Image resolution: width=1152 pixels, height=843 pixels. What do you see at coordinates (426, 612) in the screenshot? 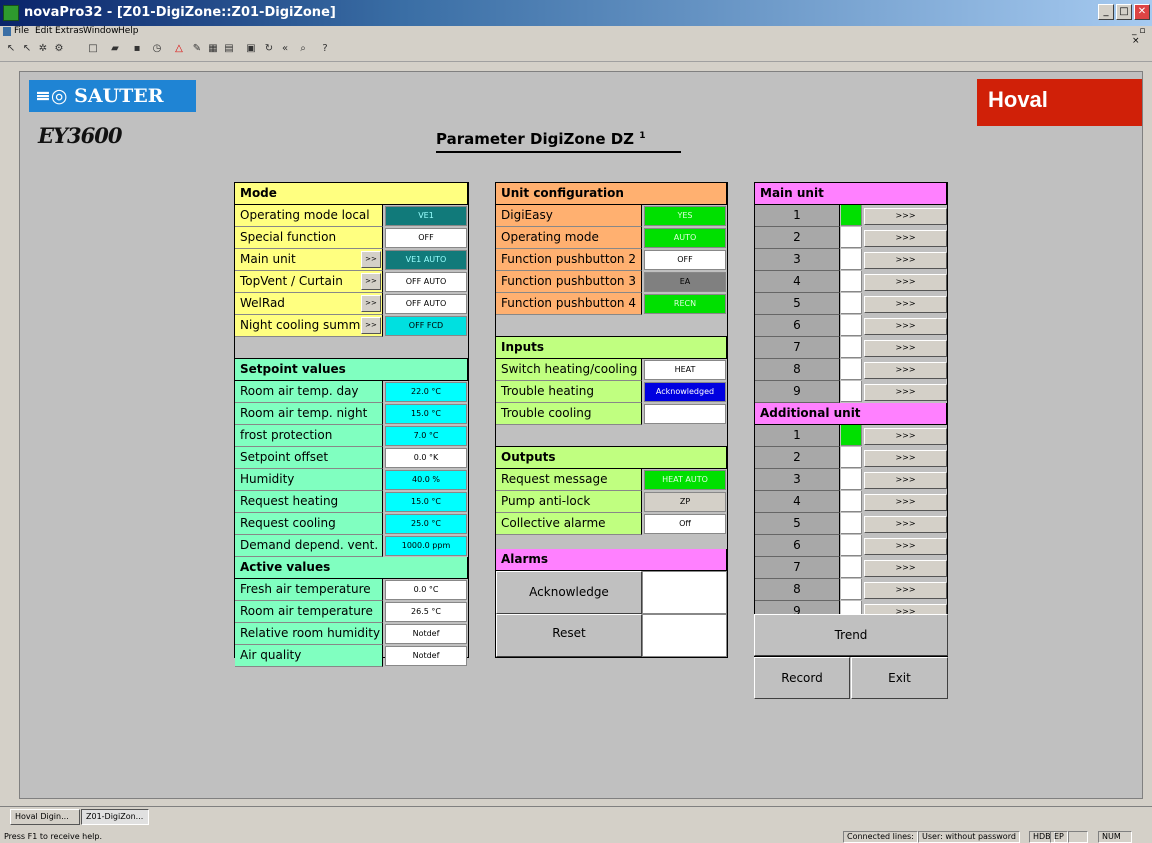
I see `active-room-air-temperature-value: 26.5 °C` at bounding box center [426, 612].